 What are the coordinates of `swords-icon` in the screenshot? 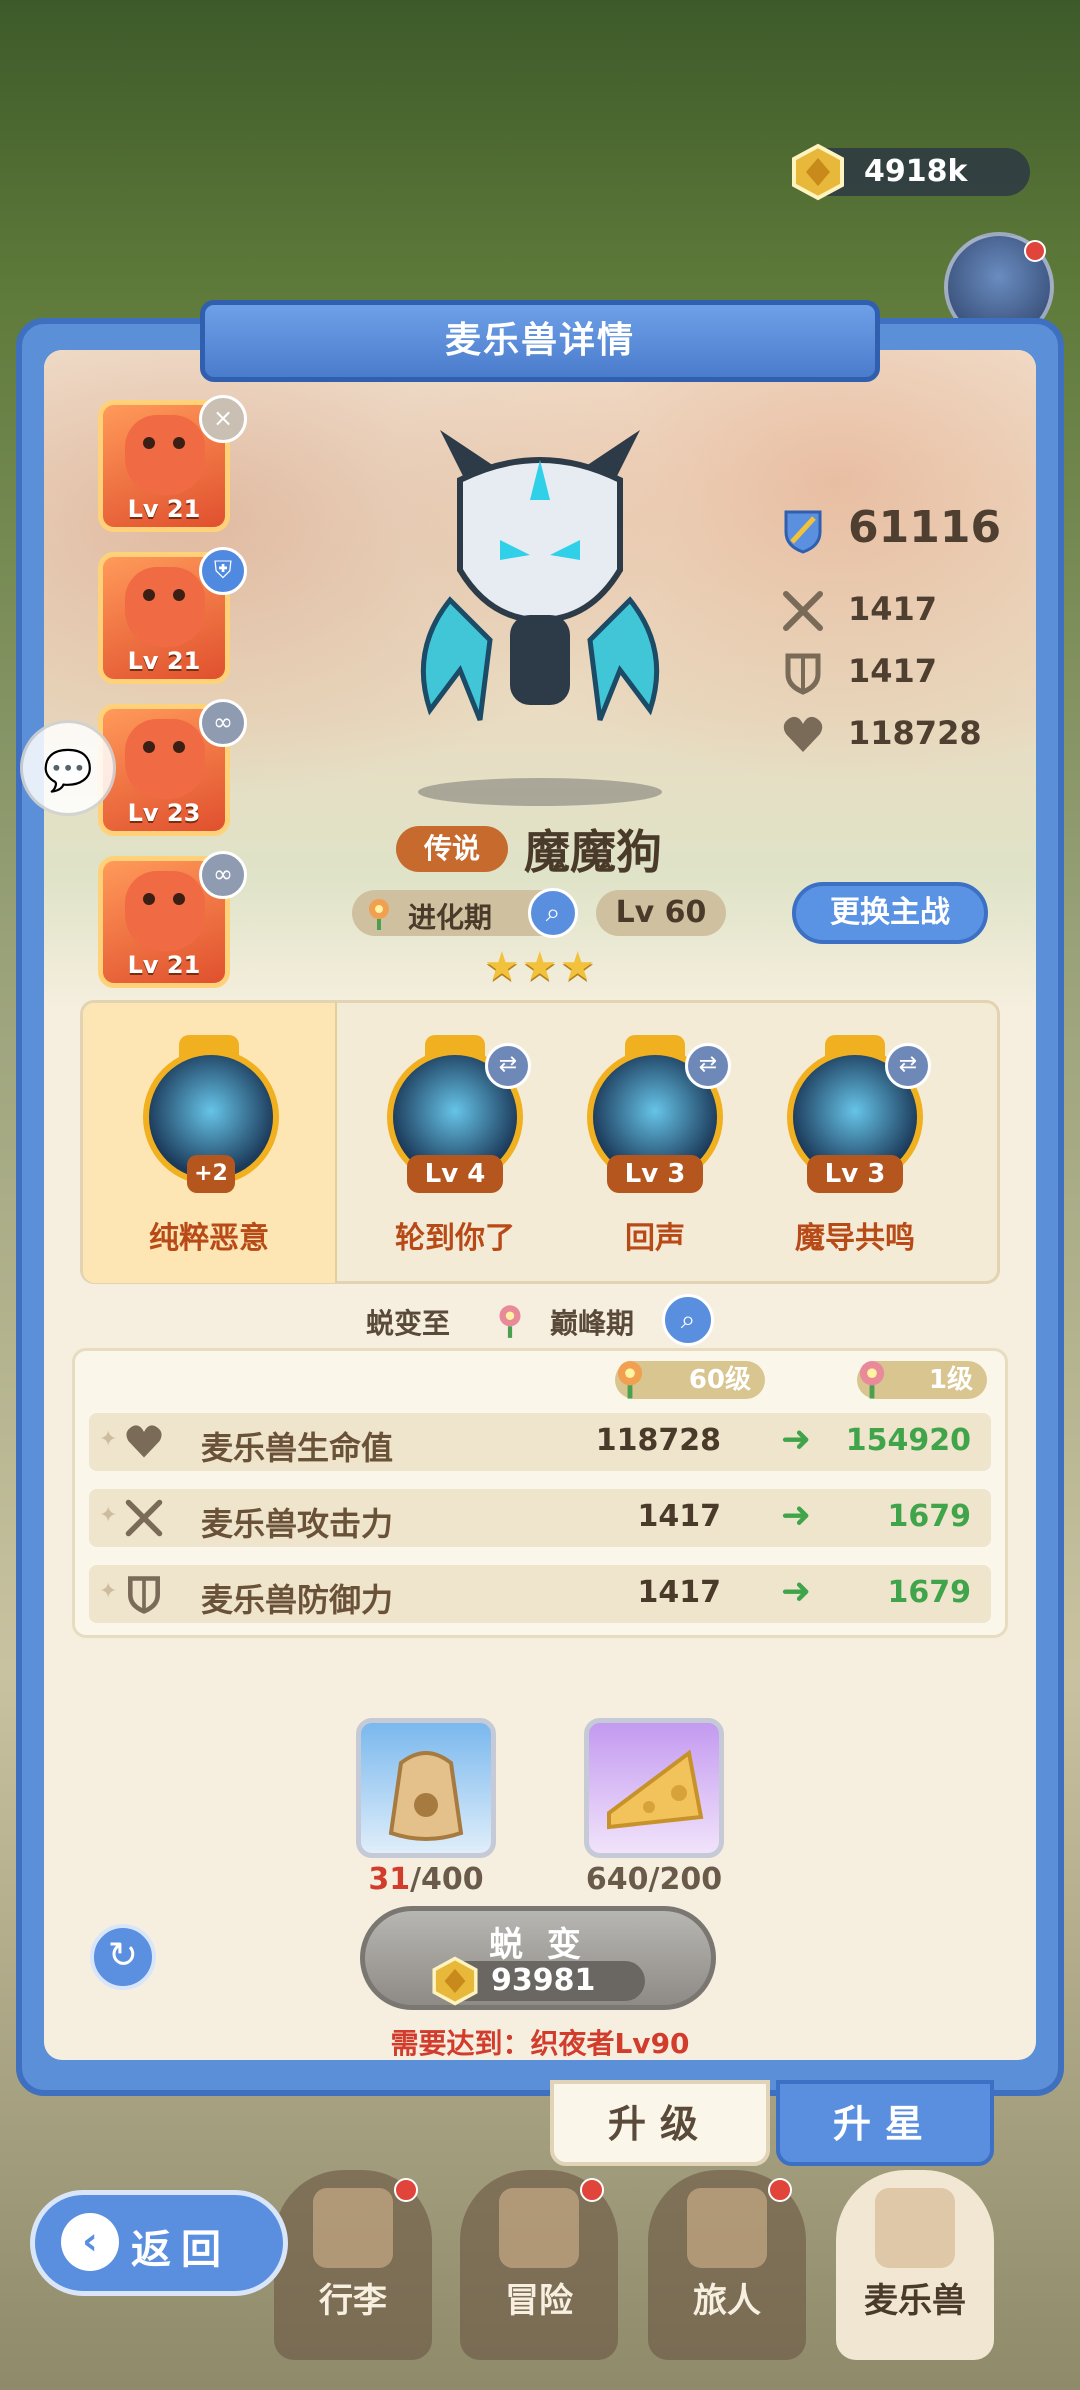 It's located at (144, 1518).